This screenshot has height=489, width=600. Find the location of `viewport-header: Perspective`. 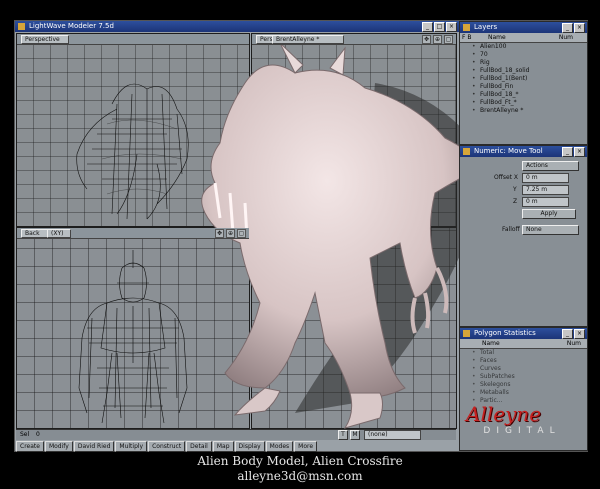

viewport-header: Perspective is located at coordinates (133, 39).